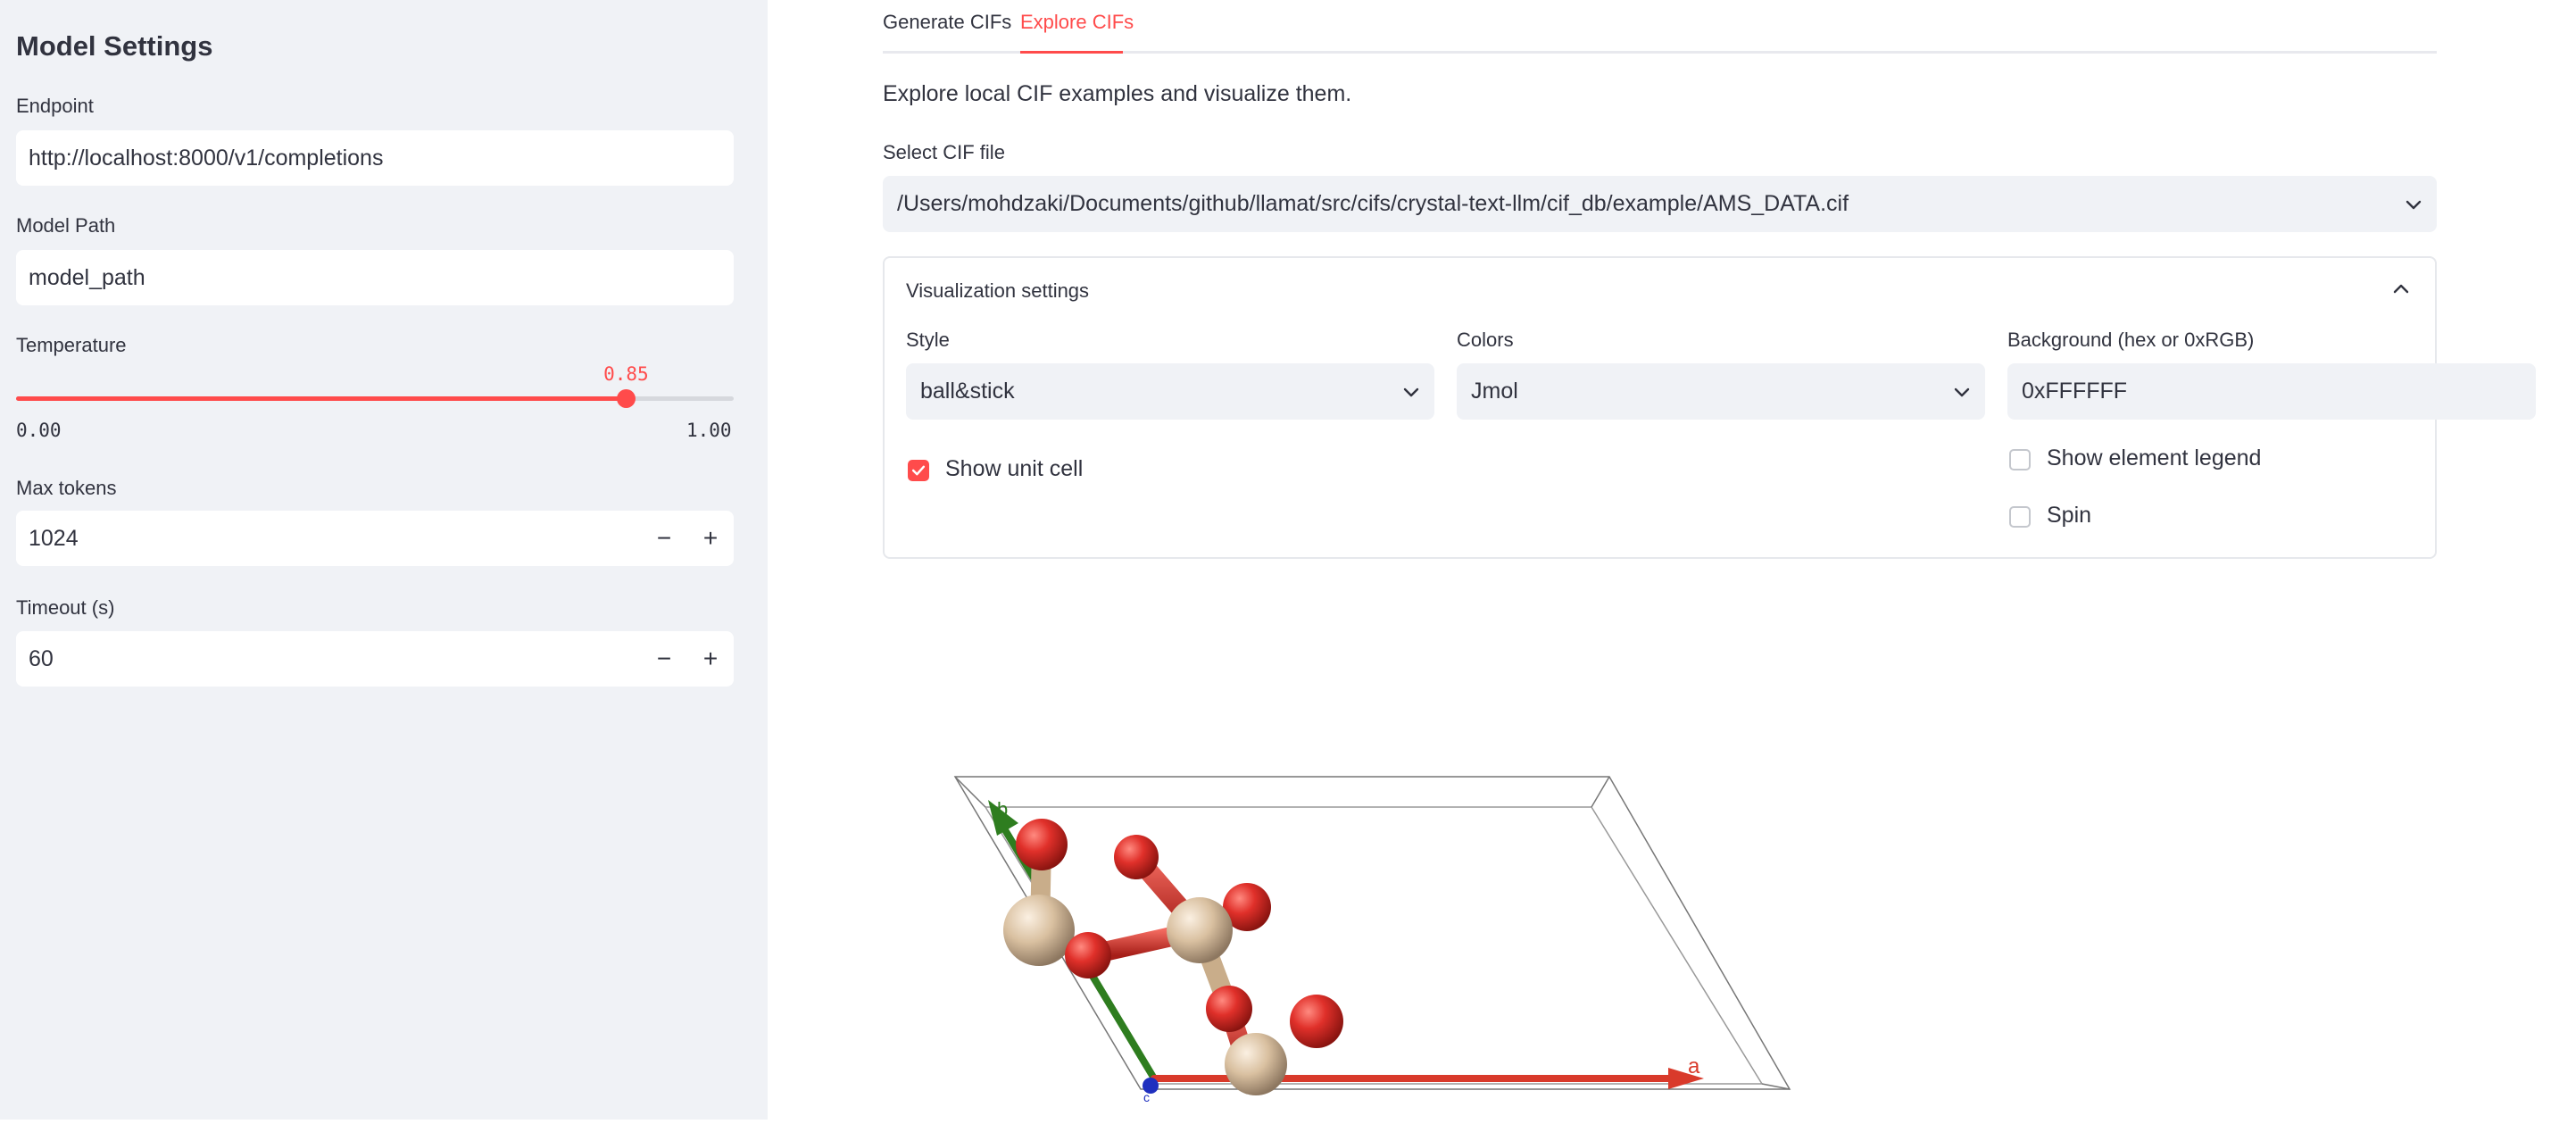  What do you see at coordinates (664, 659) in the screenshot?
I see `timeout-decrement-button: −` at bounding box center [664, 659].